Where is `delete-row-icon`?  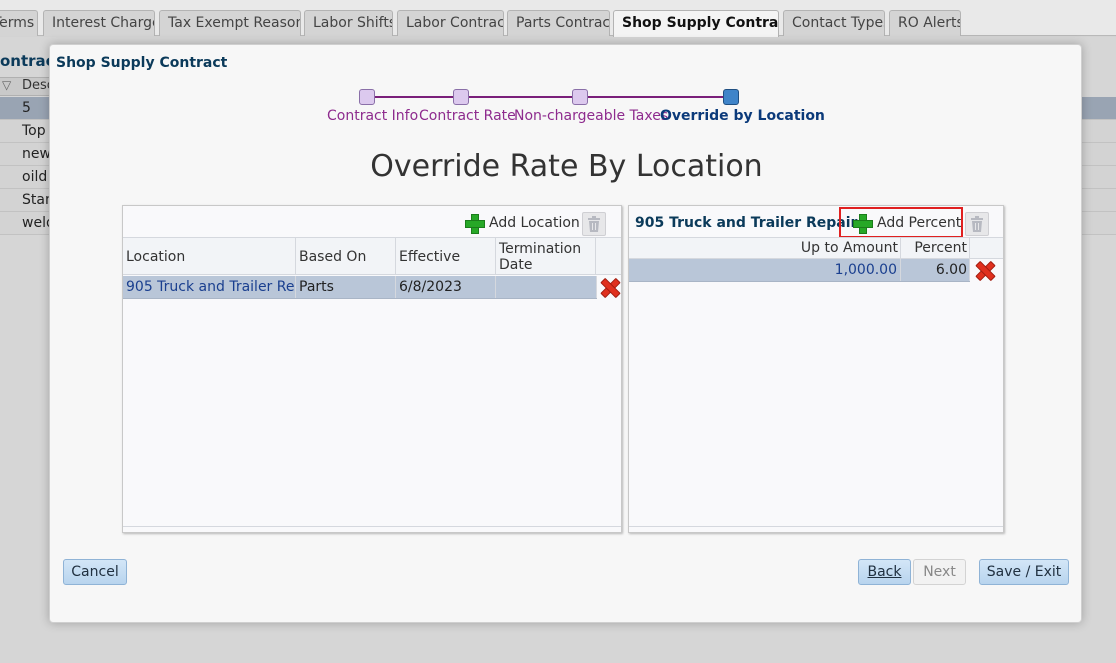 delete-row-icon is located at coordinates (609, 287).